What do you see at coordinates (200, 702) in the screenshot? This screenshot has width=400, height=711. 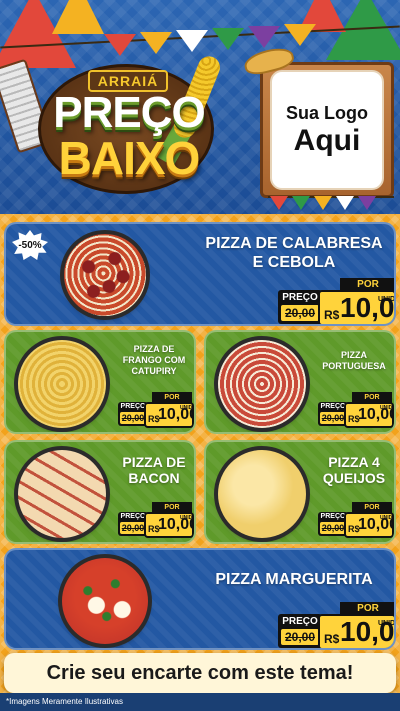 I see `disclaimer-footer: *Imagens Meramente Ilustrativas` at bounding box center [200, 702].